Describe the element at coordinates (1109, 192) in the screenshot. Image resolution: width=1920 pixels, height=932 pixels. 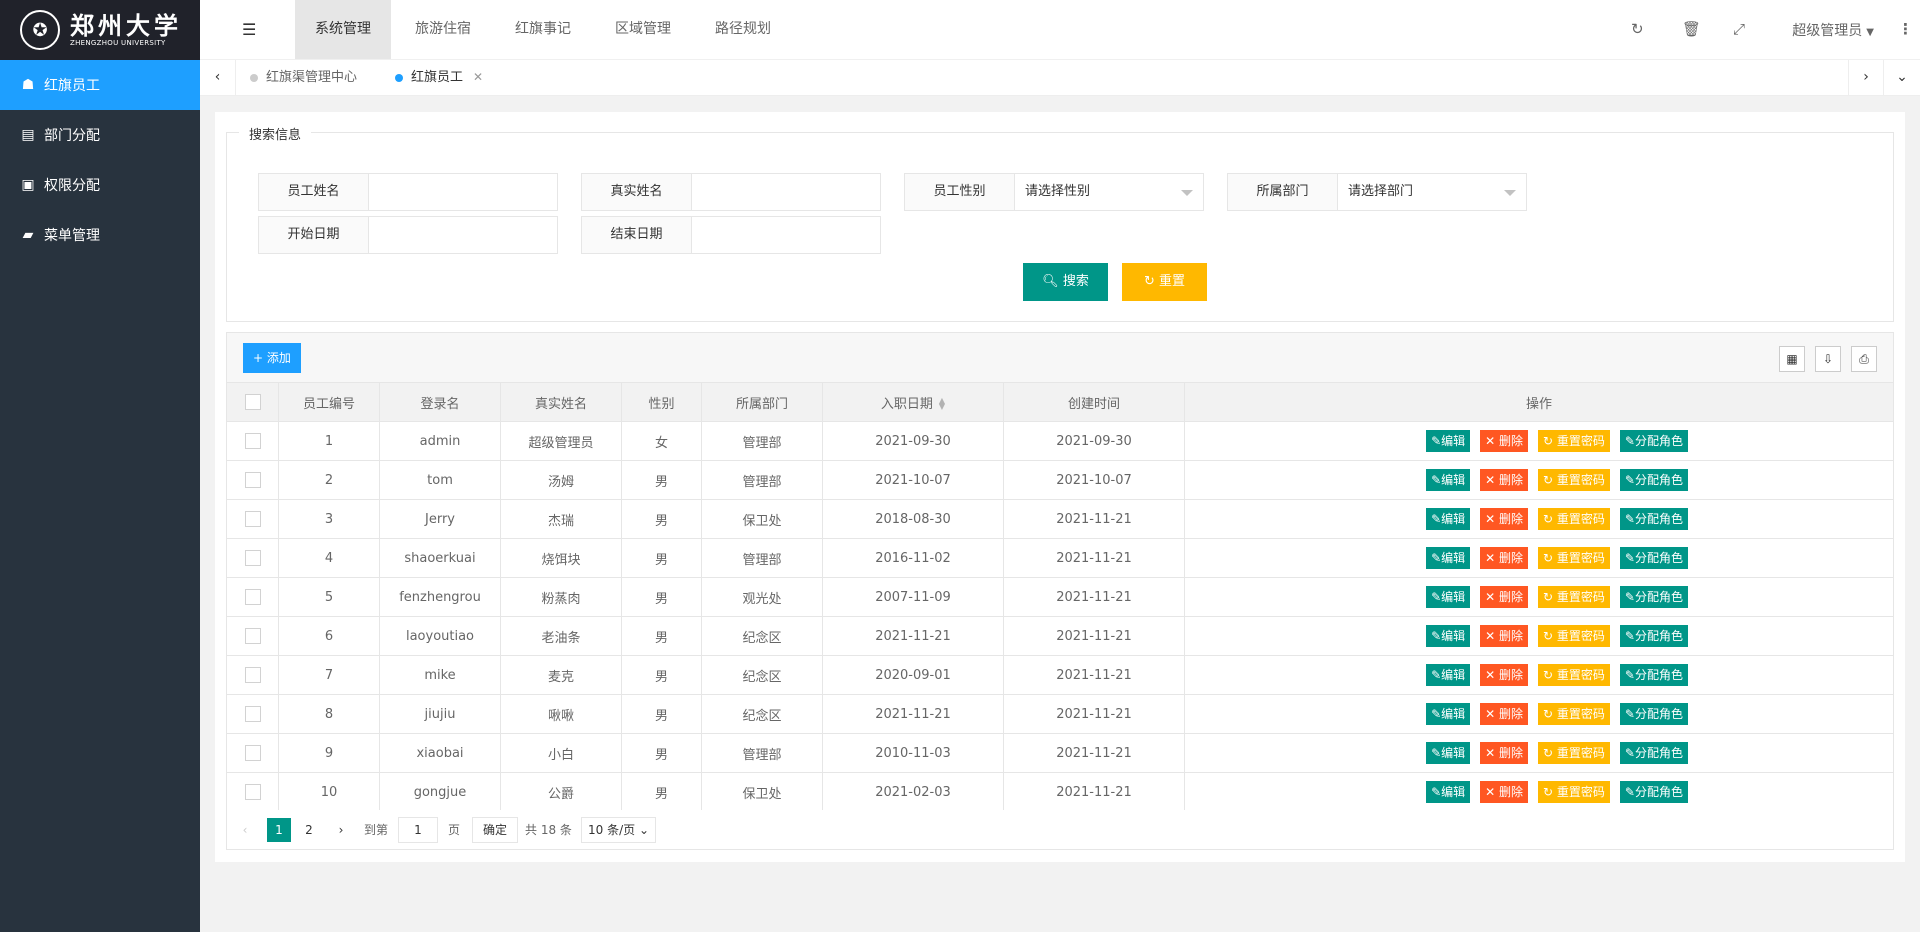
I see `gender-select: 请选择性别` at that location.